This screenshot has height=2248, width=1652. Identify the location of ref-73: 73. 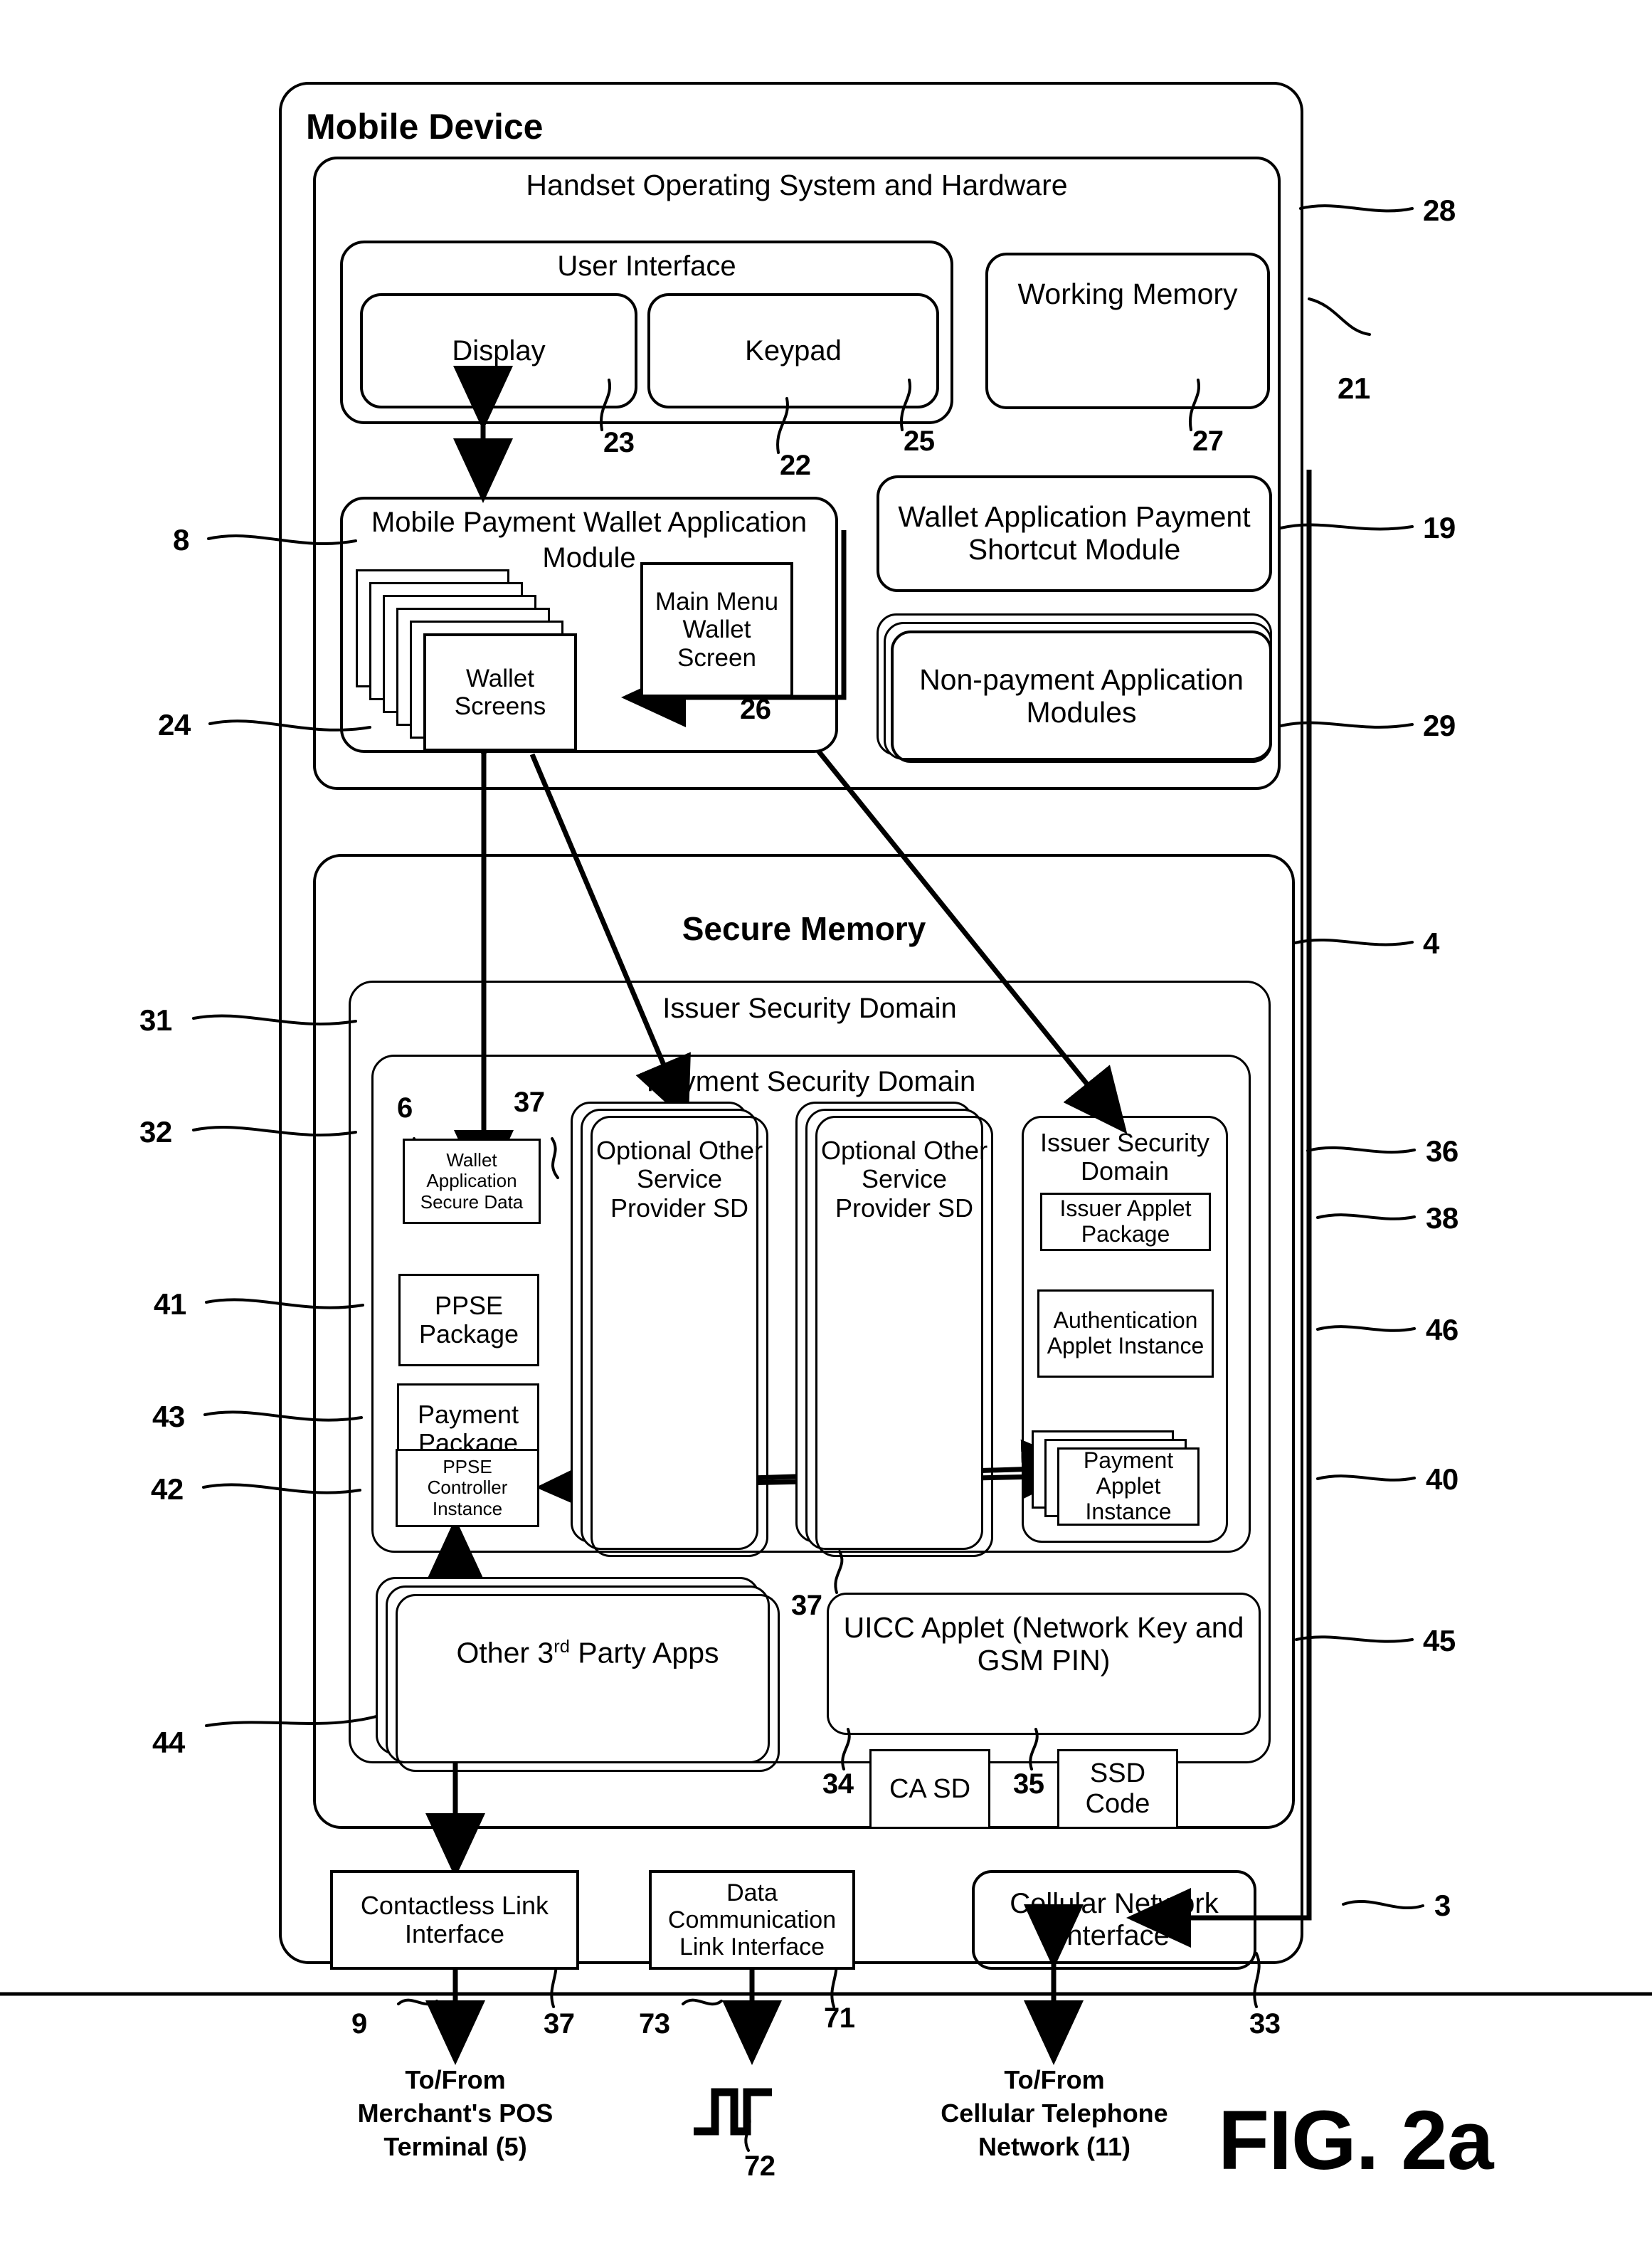
(654, 2023).